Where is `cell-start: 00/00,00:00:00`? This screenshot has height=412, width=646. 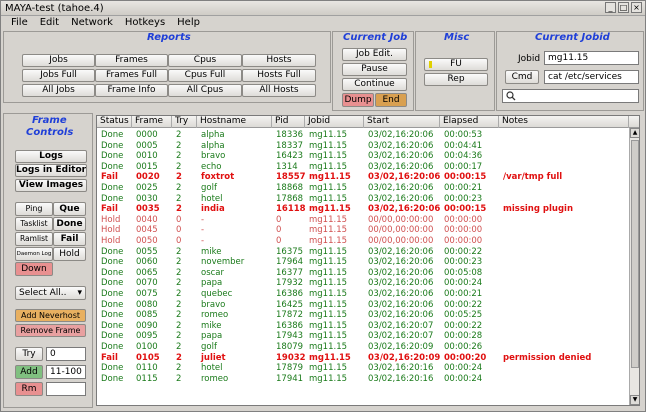 cell-start: 00/00,00:00:00 is located at coordinates (401, 241).